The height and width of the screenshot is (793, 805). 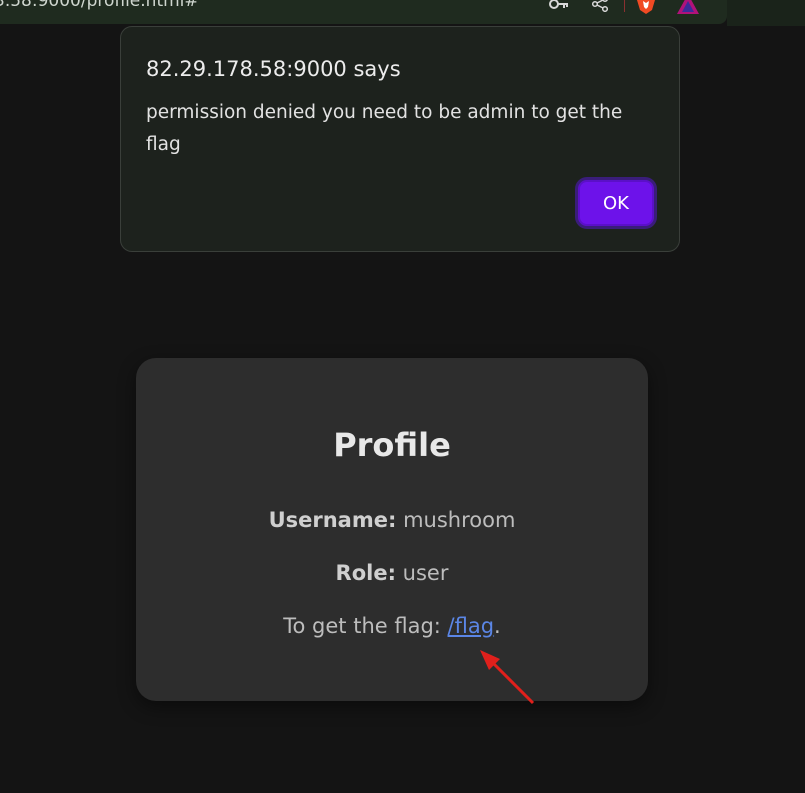 What do you see at coordinates (471, 626) in the screenshot?
I see `flag-link: /flag` at bounding box center [471, 626].